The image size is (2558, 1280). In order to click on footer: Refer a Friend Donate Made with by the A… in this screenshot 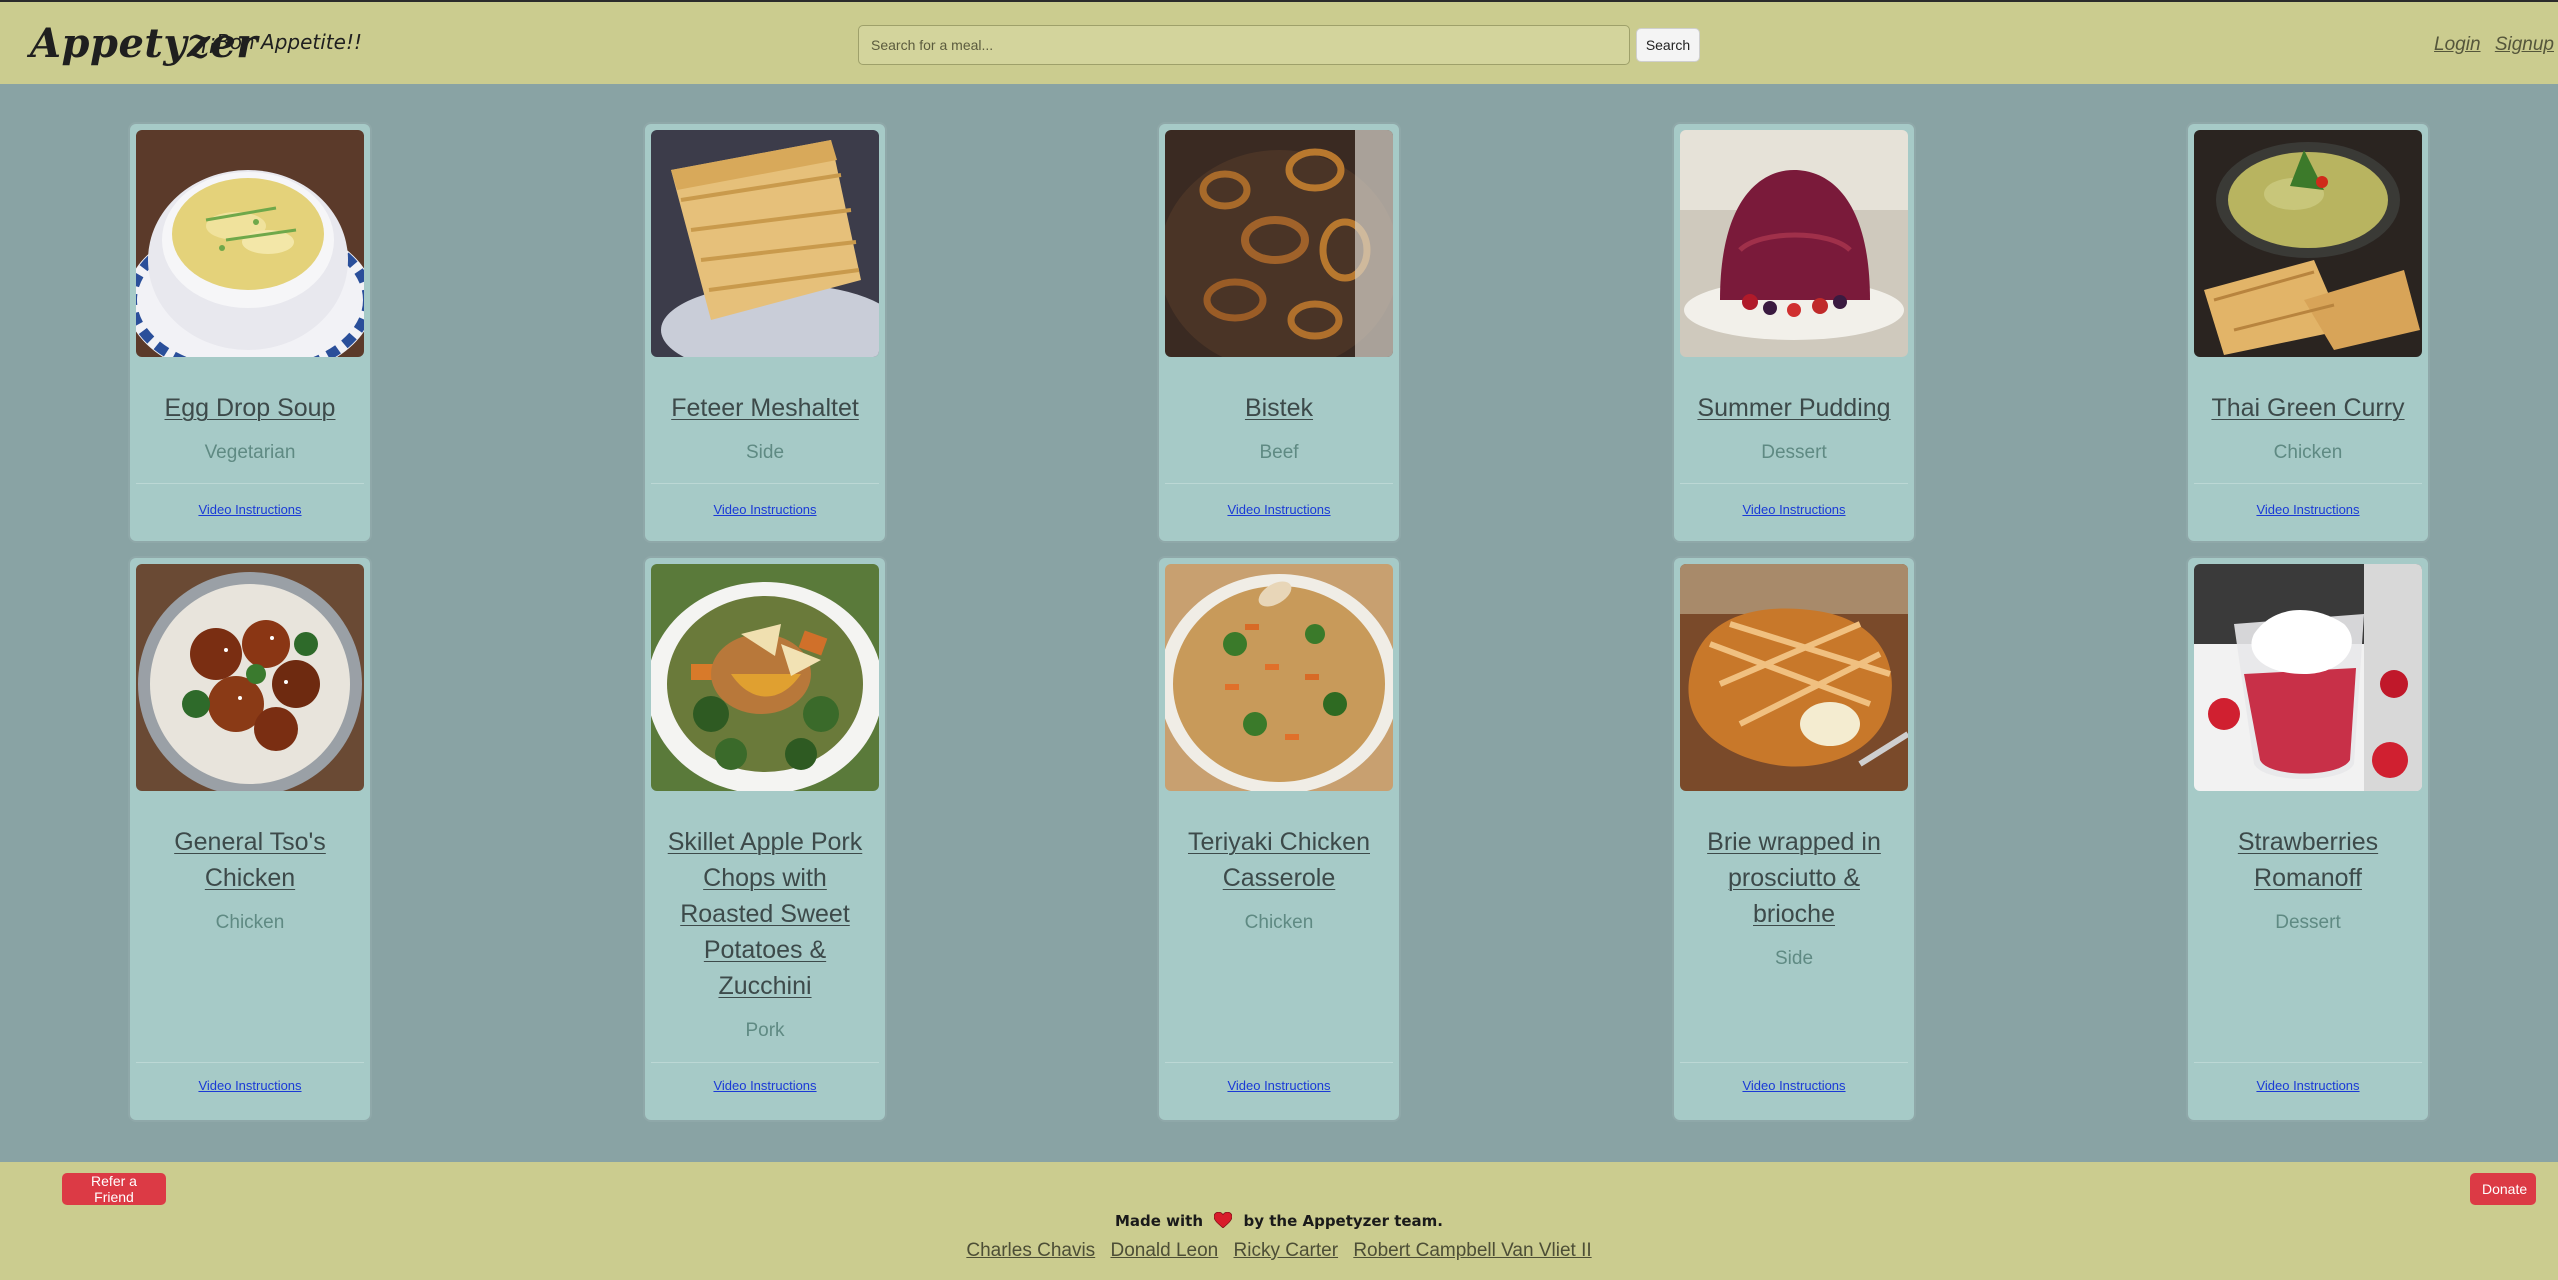, I will do `click(1279, 1221)`.